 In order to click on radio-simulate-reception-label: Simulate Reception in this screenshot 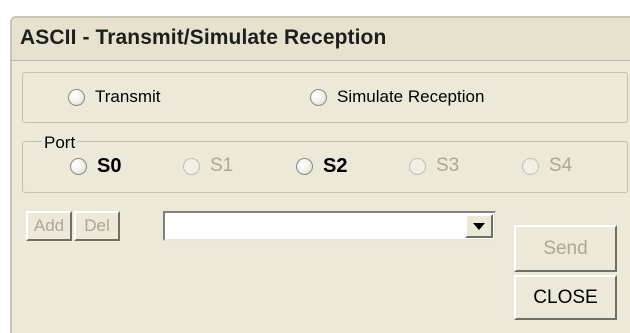, I will do `click(411, 96)`.